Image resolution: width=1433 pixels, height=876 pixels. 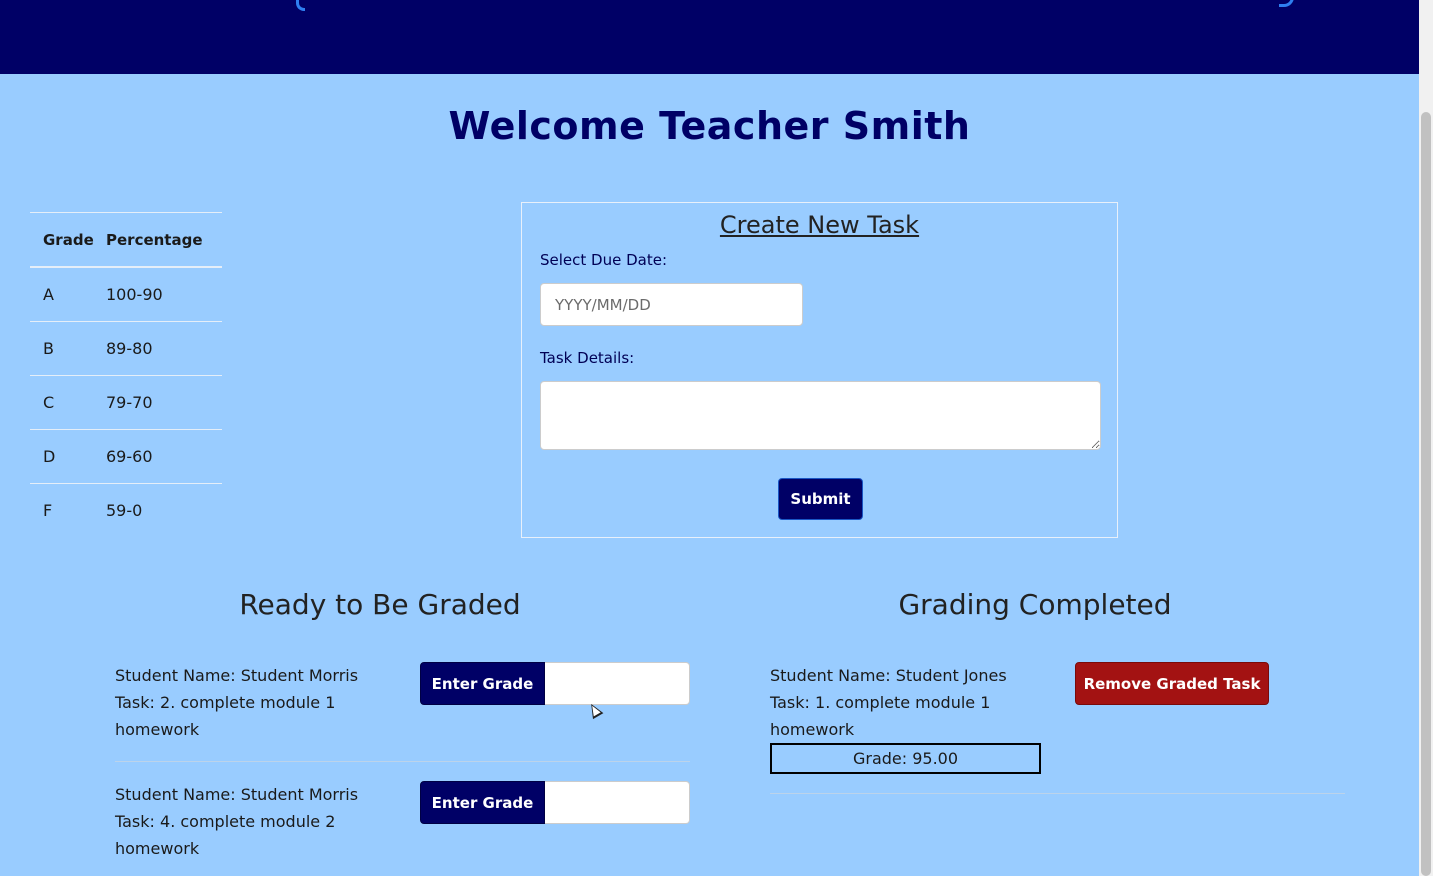 I want to click on percentage-cell: 59-0, so click(x=164, y=510).